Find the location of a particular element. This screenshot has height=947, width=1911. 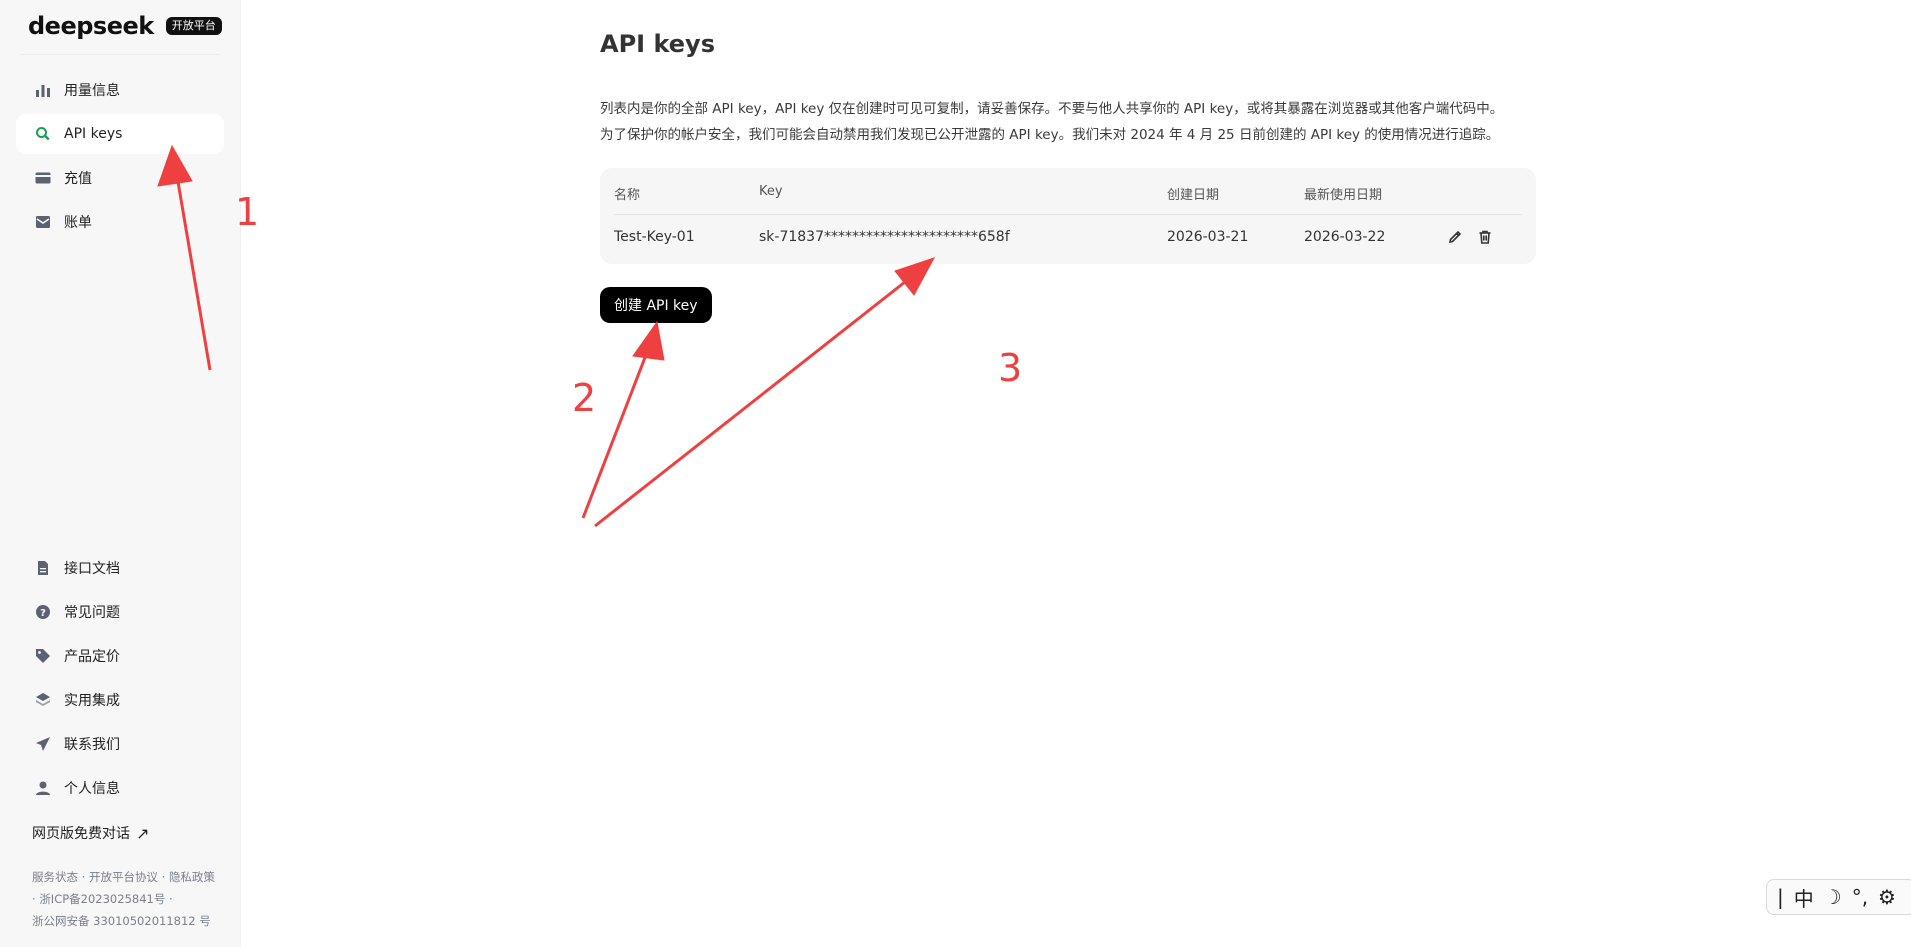

sidebar-item-contact: 联系我们 is located at coordinates (120, 744).